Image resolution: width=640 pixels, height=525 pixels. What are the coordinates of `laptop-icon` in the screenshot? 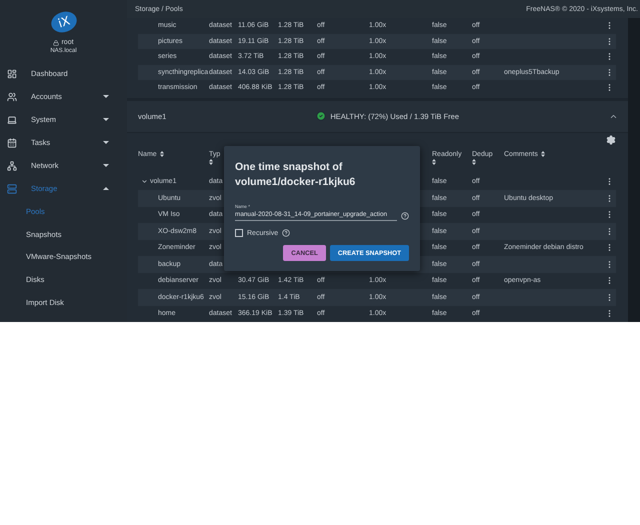 It's located at (12, 119).